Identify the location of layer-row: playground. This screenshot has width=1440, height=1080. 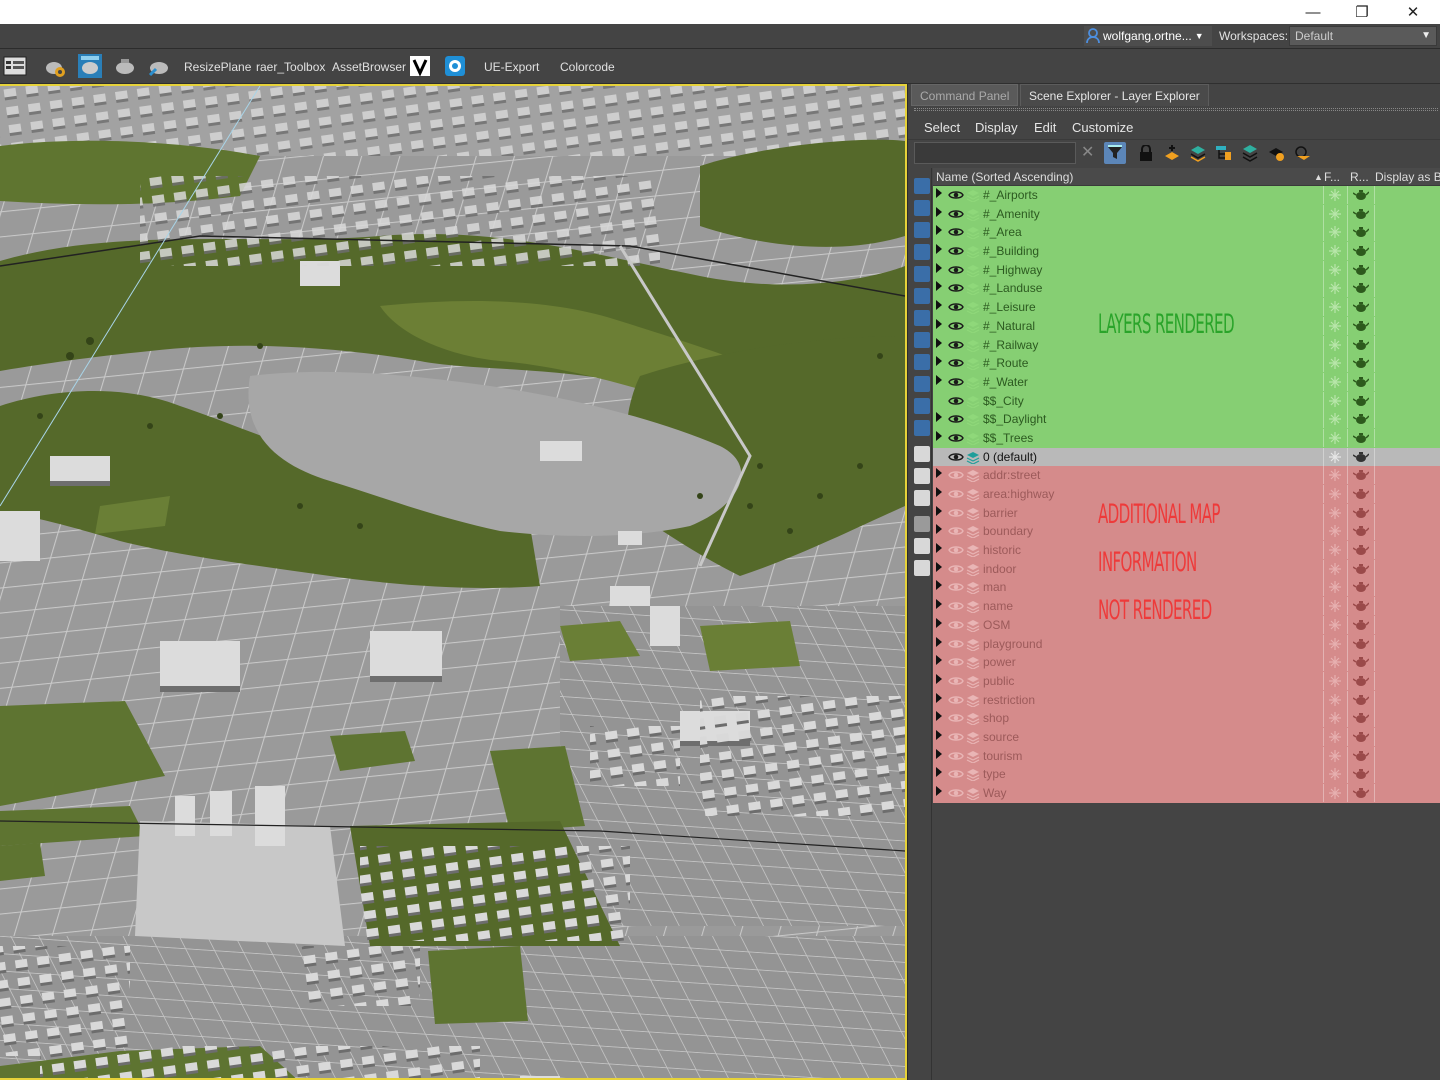
(1186, 644).